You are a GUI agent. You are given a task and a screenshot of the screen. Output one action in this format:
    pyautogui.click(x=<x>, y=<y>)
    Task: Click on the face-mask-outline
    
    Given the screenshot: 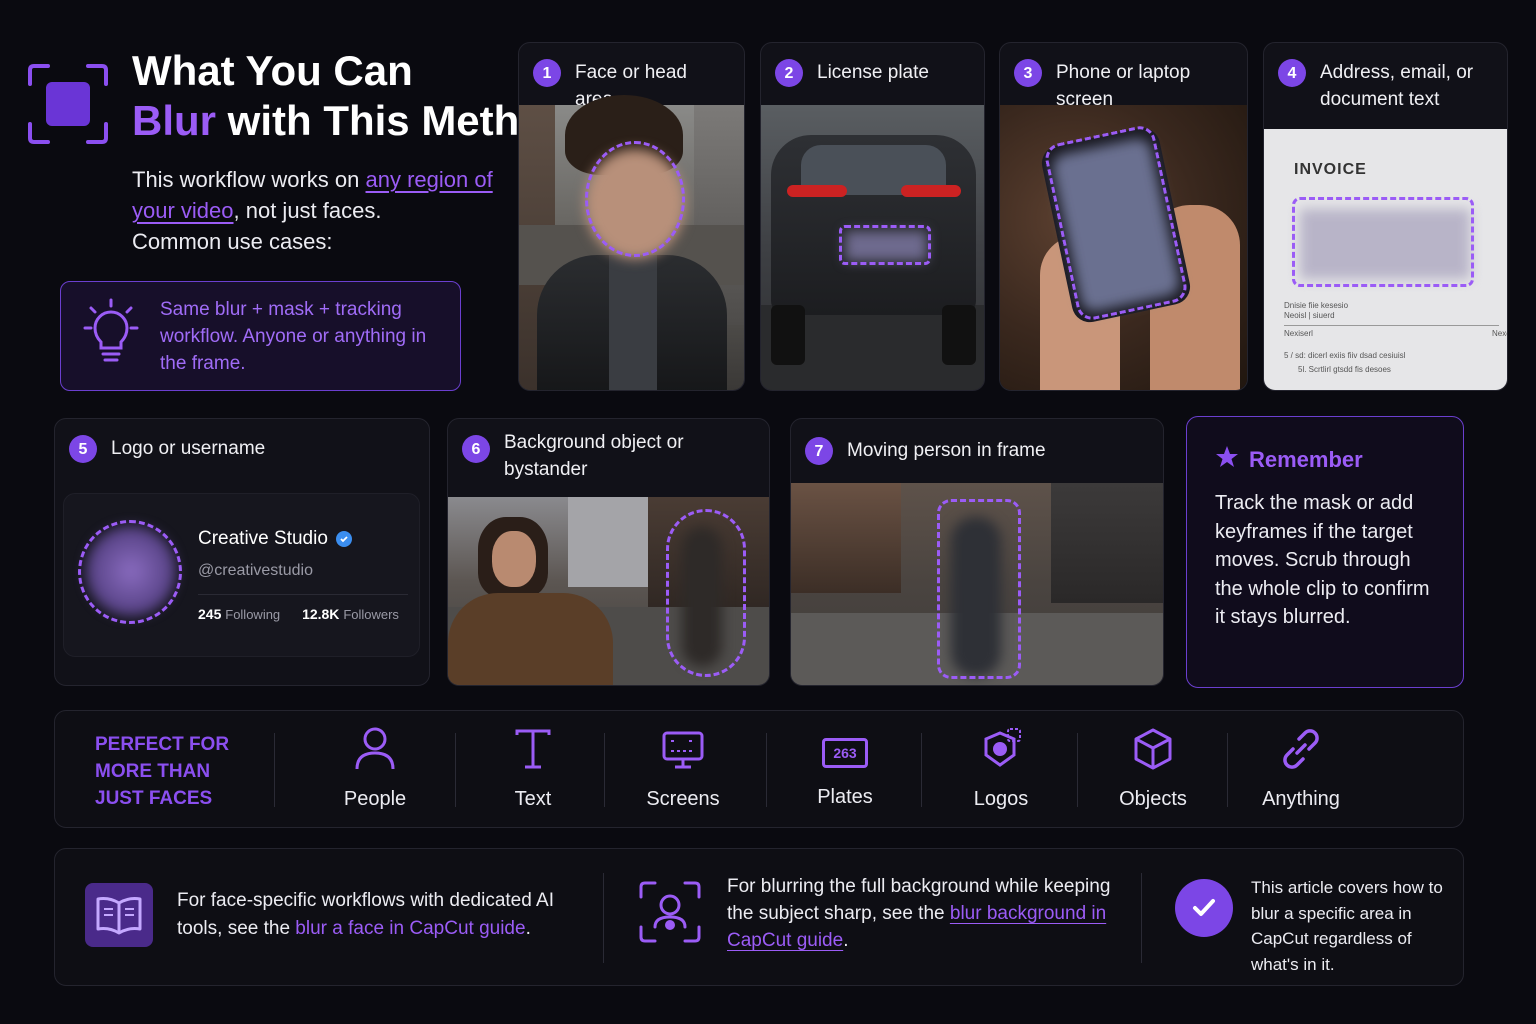 What is the action you would take?
    pyautogui.click(x=635, y=199)
    